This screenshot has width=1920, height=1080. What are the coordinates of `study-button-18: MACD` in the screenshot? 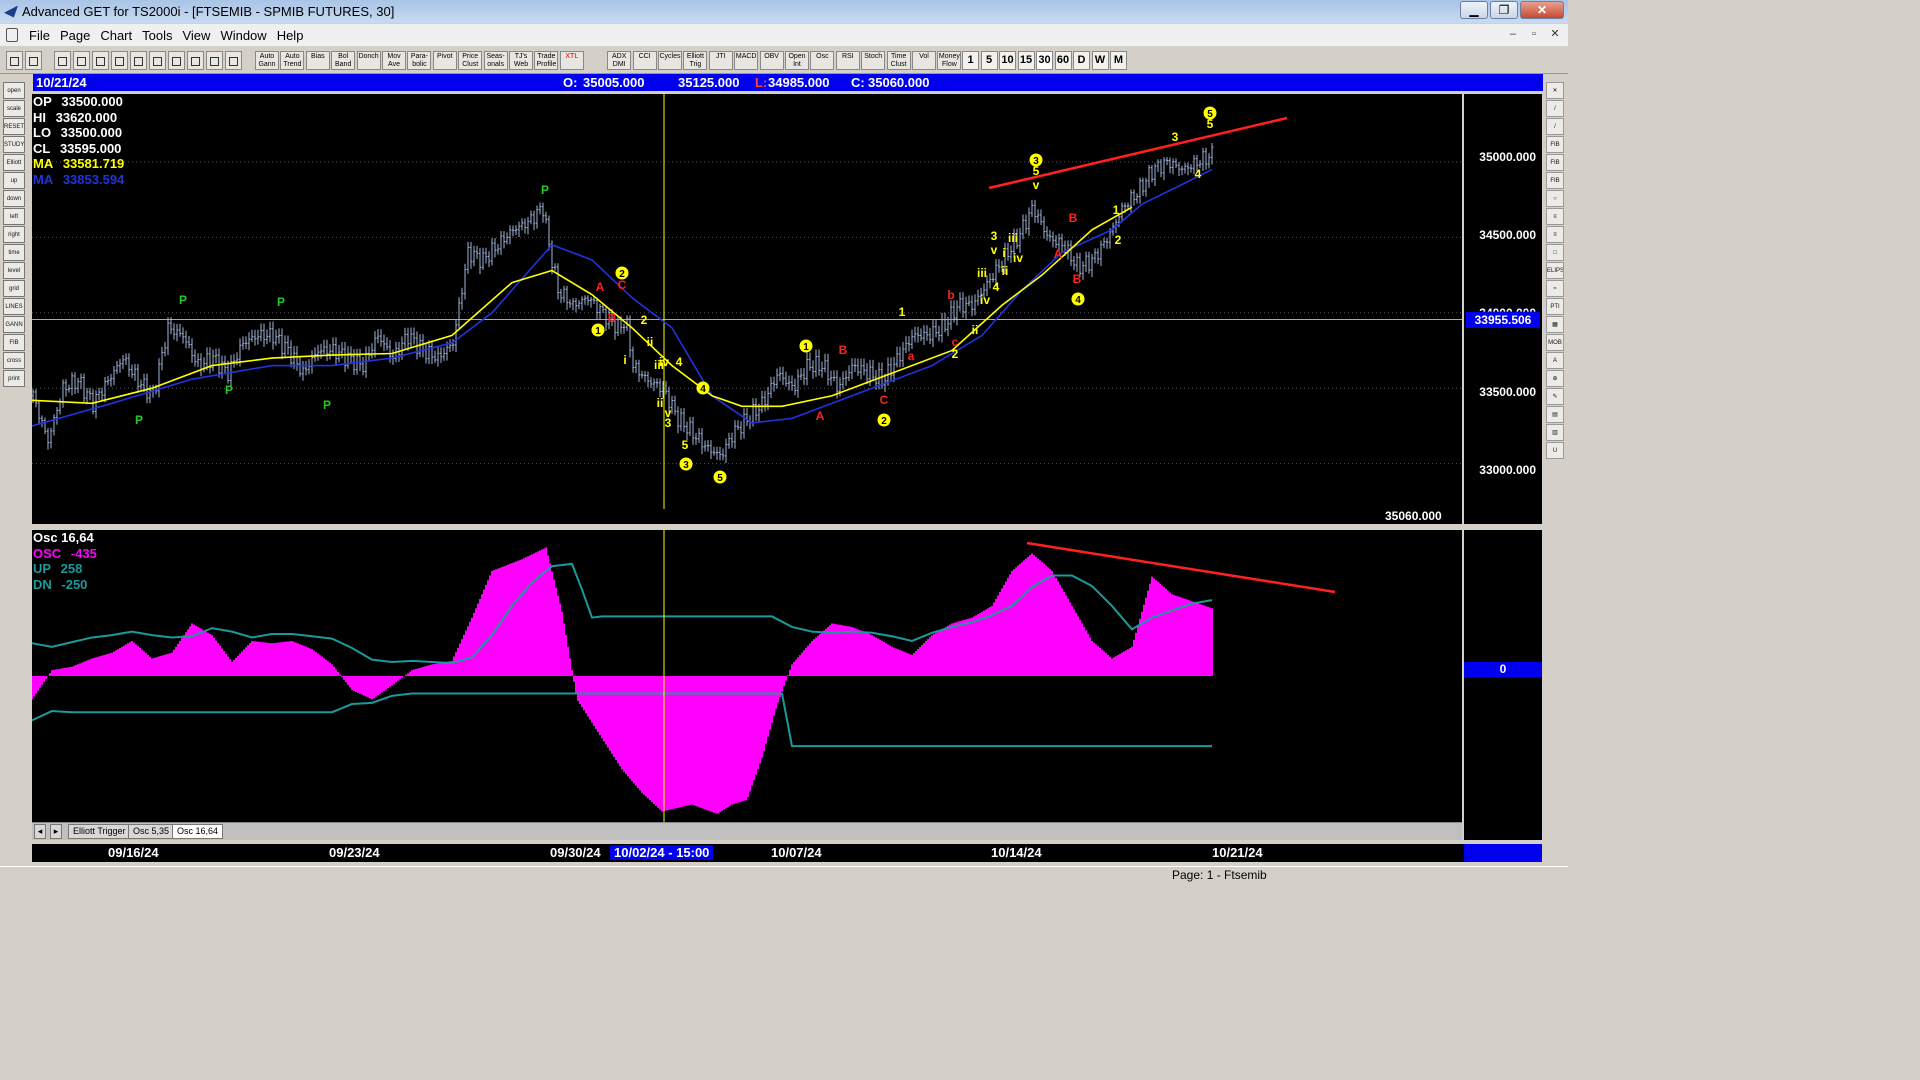 It's located at (746, 60).